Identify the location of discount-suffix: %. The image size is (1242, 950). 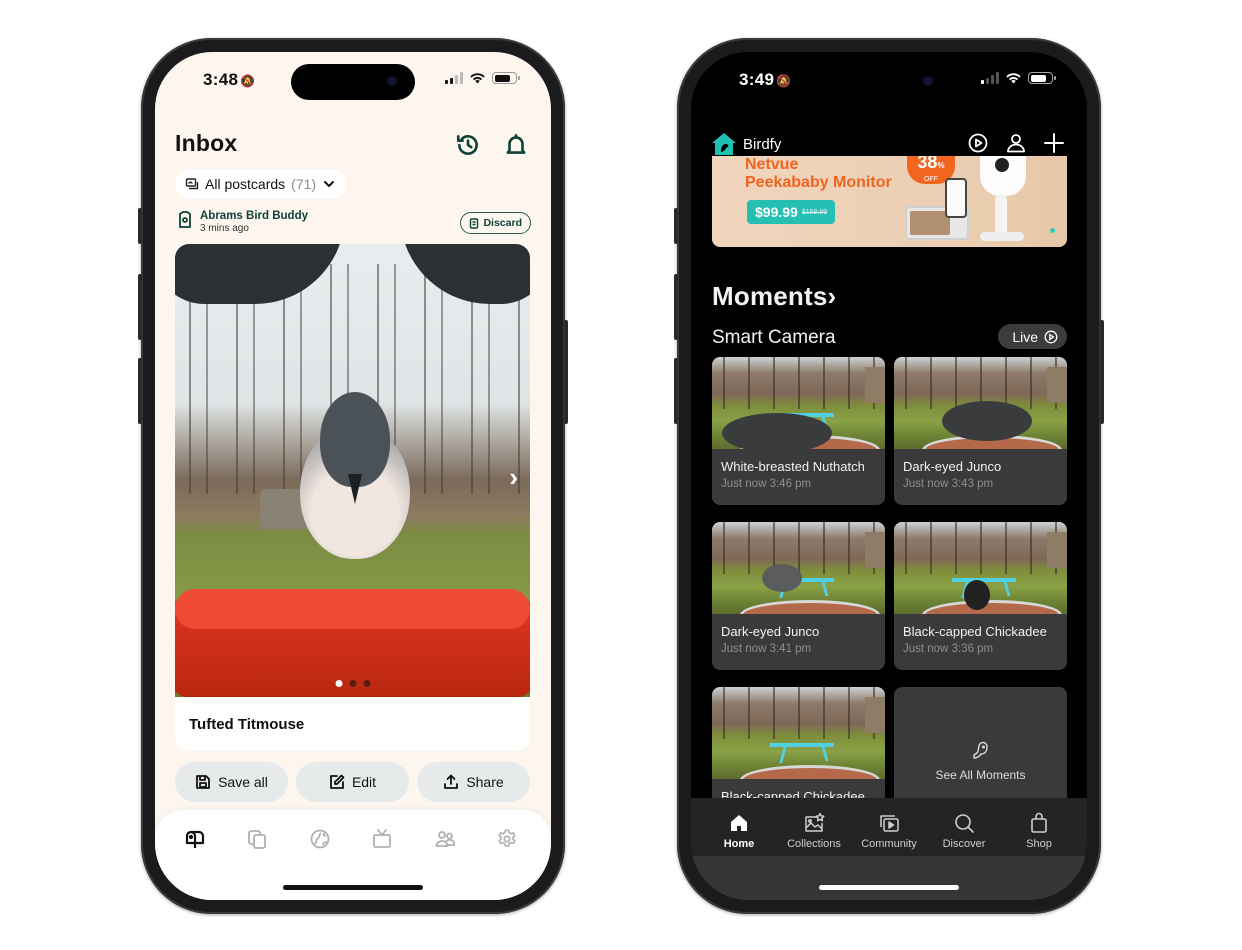
(941, 165).